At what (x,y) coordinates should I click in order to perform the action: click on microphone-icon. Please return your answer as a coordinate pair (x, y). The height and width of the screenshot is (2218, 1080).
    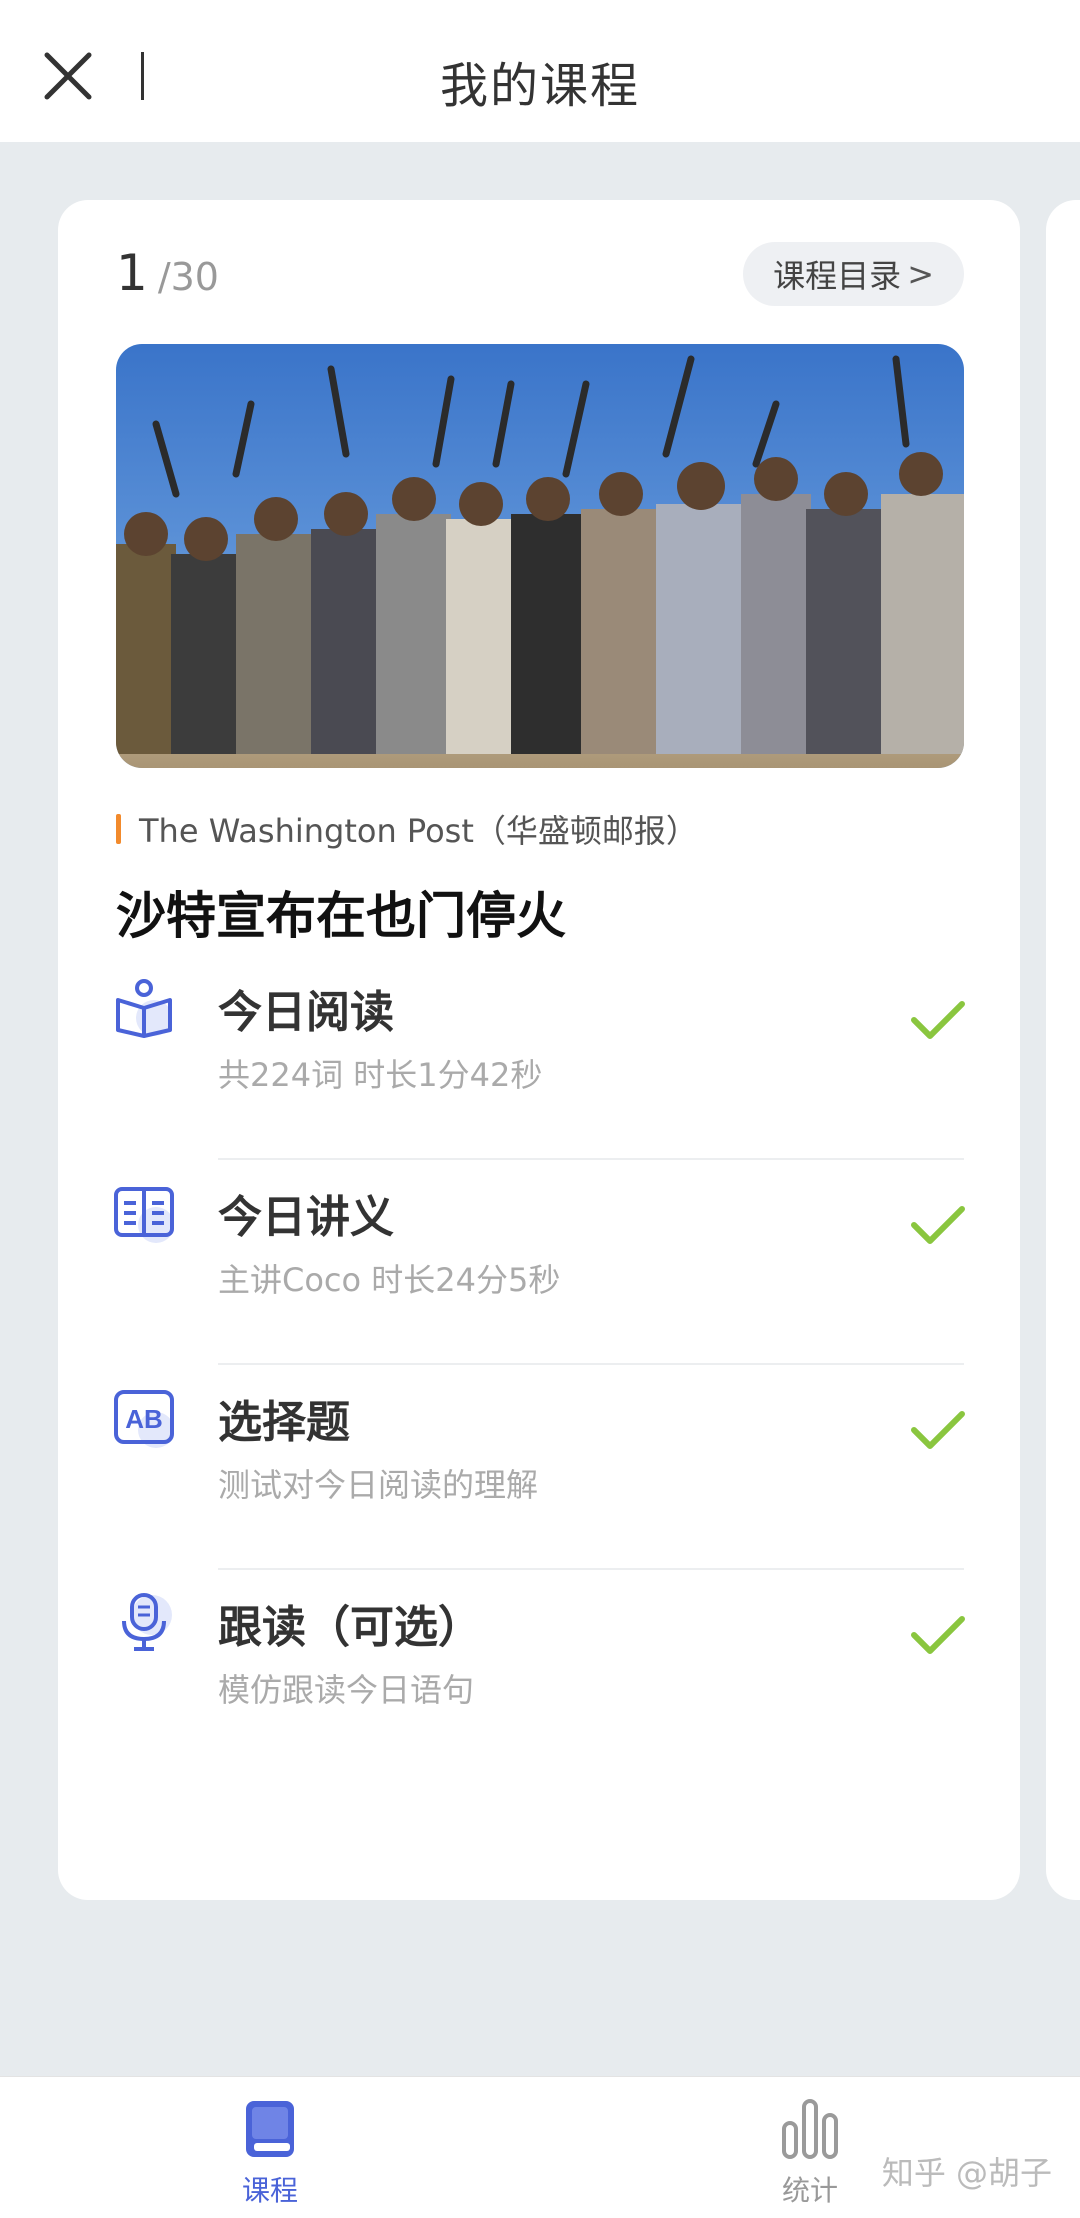
    Looking at the image, I should click on (147, 1622).